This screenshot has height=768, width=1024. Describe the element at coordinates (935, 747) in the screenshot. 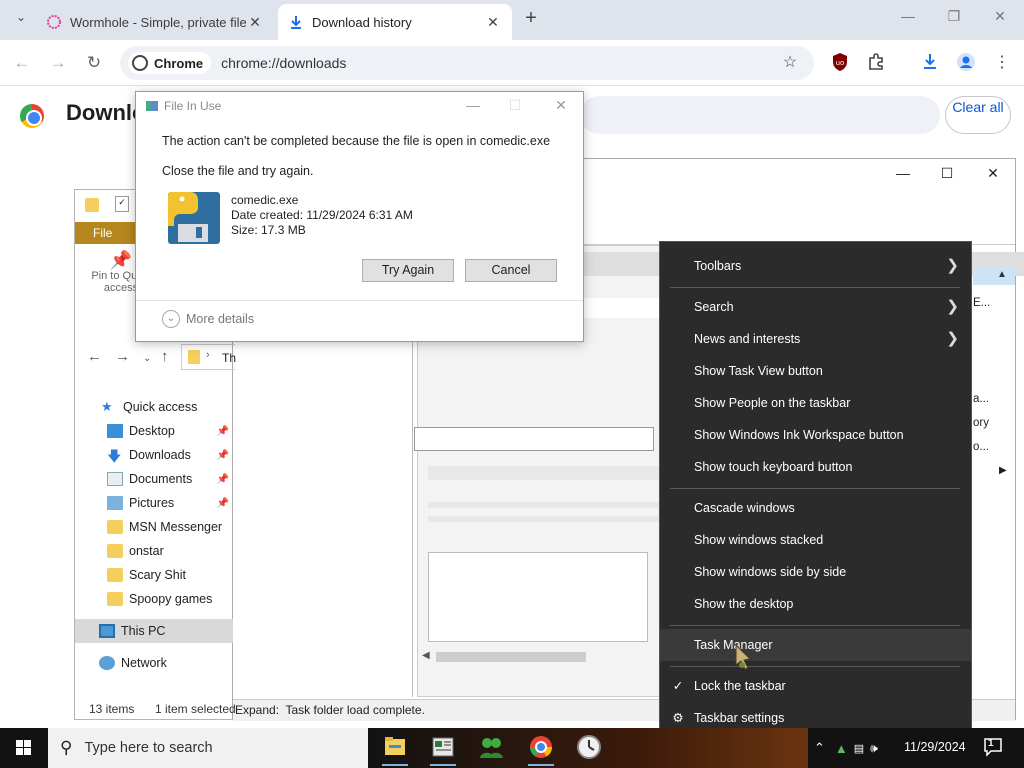

I see `taskbar-clock: 11/29/2024` at that location.